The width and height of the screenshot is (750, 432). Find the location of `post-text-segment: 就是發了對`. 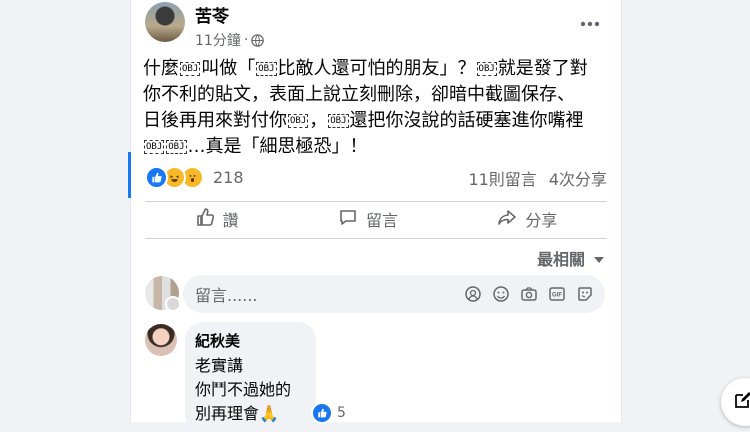

post-text-segment: 就是發了對 is located at coordinates (542, 68).